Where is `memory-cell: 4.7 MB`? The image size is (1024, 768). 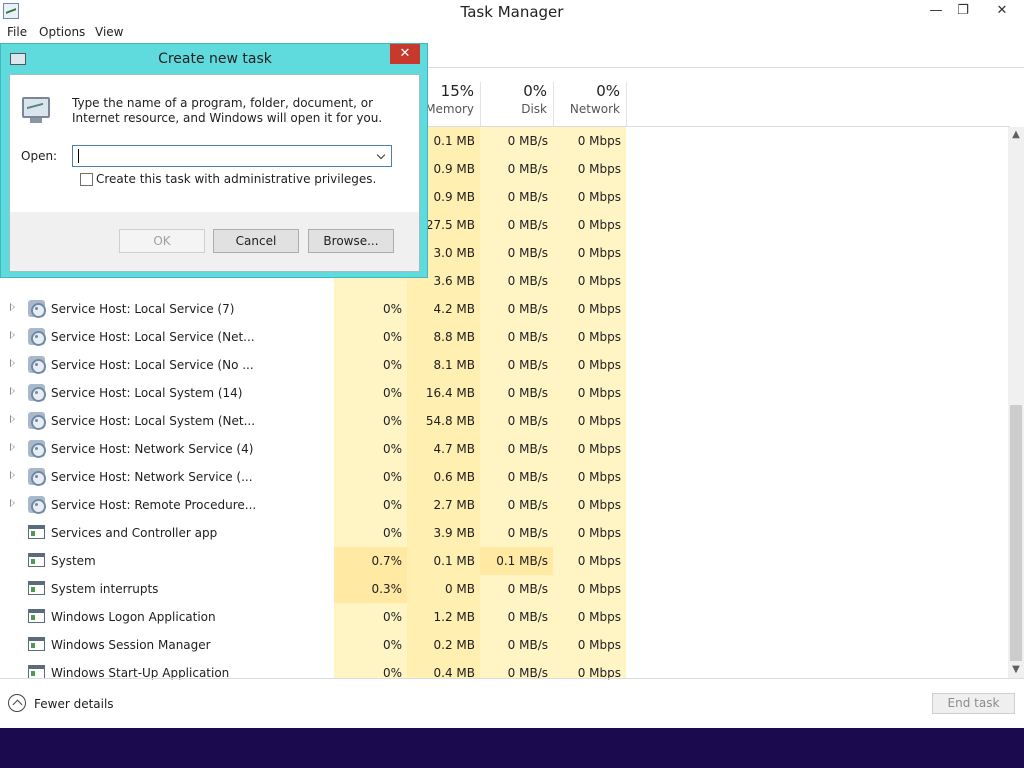 memory-cell: 4.7 MB is located at coordinates (454, 449).